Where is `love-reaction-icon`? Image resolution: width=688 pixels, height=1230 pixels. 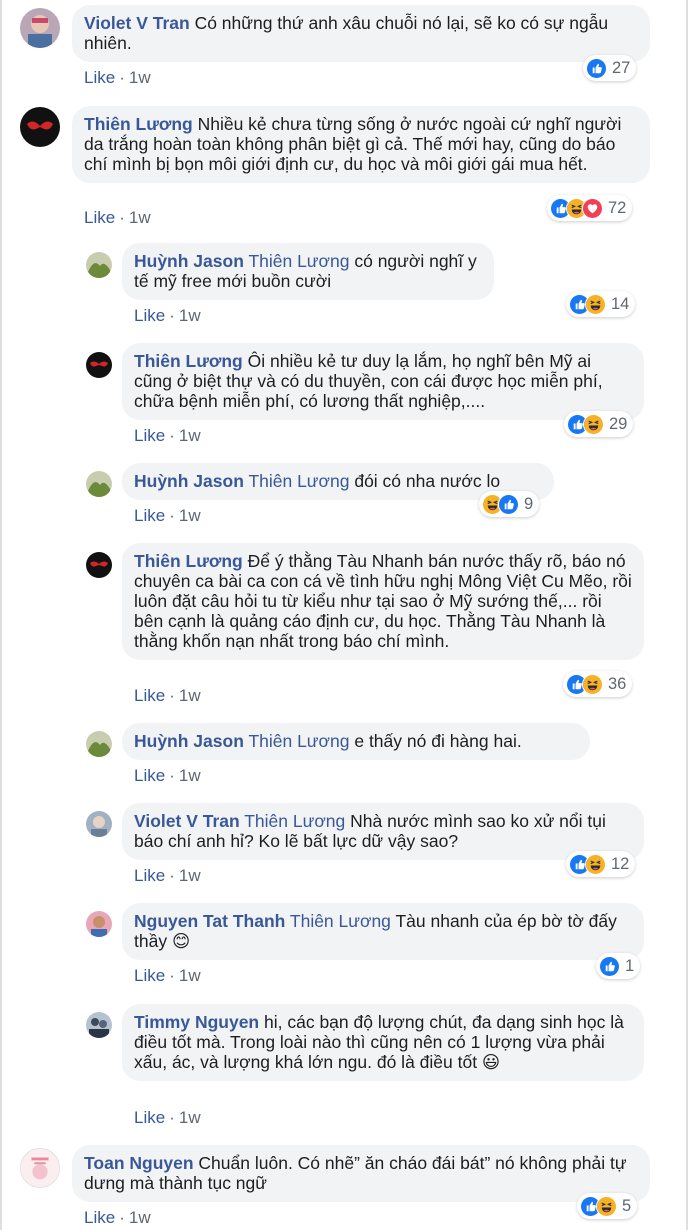 love-reaction-icon is located at coordinates (592, 208).